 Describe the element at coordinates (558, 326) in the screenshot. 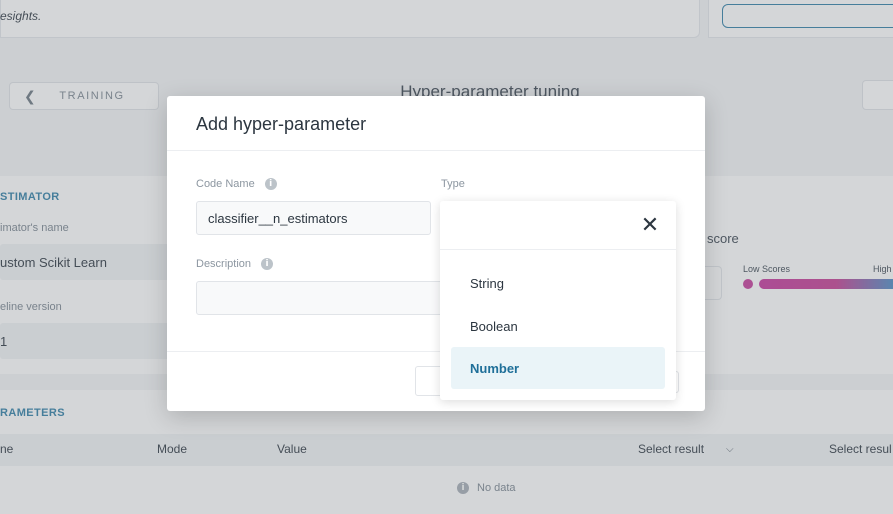

I see `type-option-boolean: Boolean` at that location.